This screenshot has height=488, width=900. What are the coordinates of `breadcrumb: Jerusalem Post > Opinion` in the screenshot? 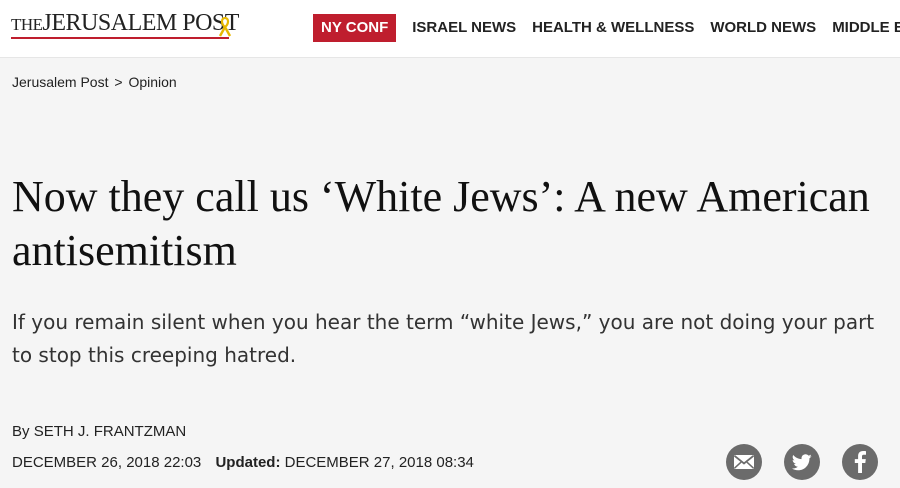 It's located at (94, 82).